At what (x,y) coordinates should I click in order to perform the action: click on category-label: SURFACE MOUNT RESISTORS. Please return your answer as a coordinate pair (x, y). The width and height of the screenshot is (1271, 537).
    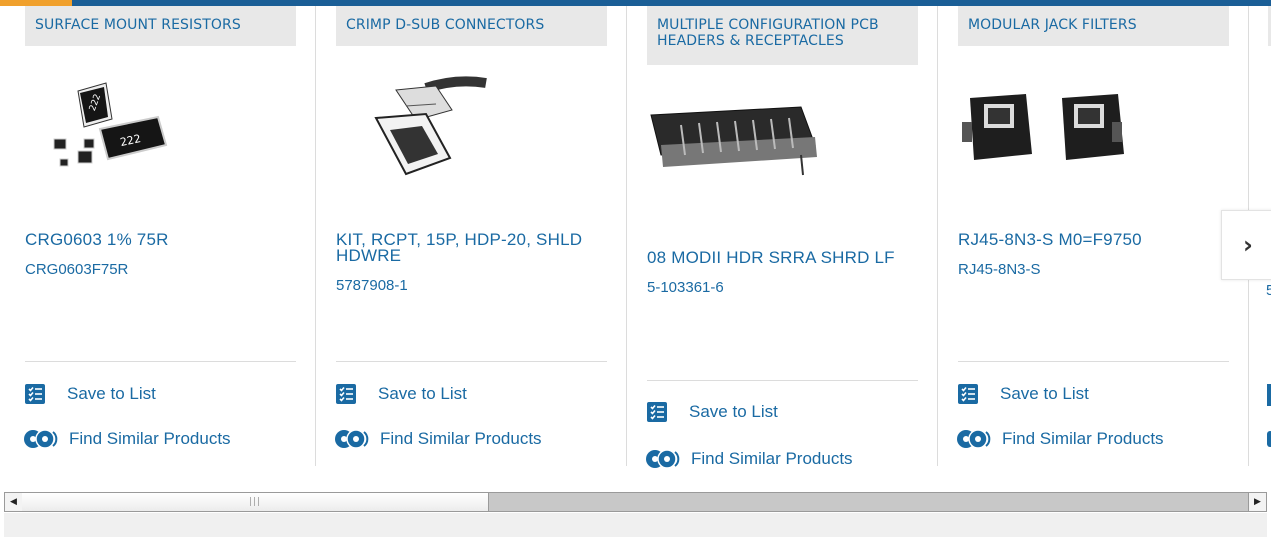
    Looking at the image, I should click on (160, 26).